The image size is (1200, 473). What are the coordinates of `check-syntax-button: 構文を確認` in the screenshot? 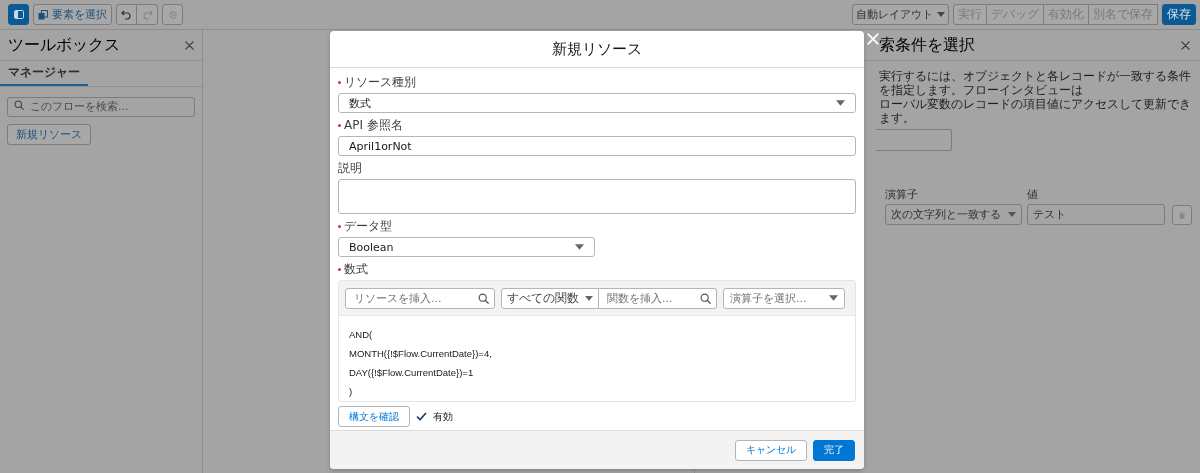 It's located at (374, 416).